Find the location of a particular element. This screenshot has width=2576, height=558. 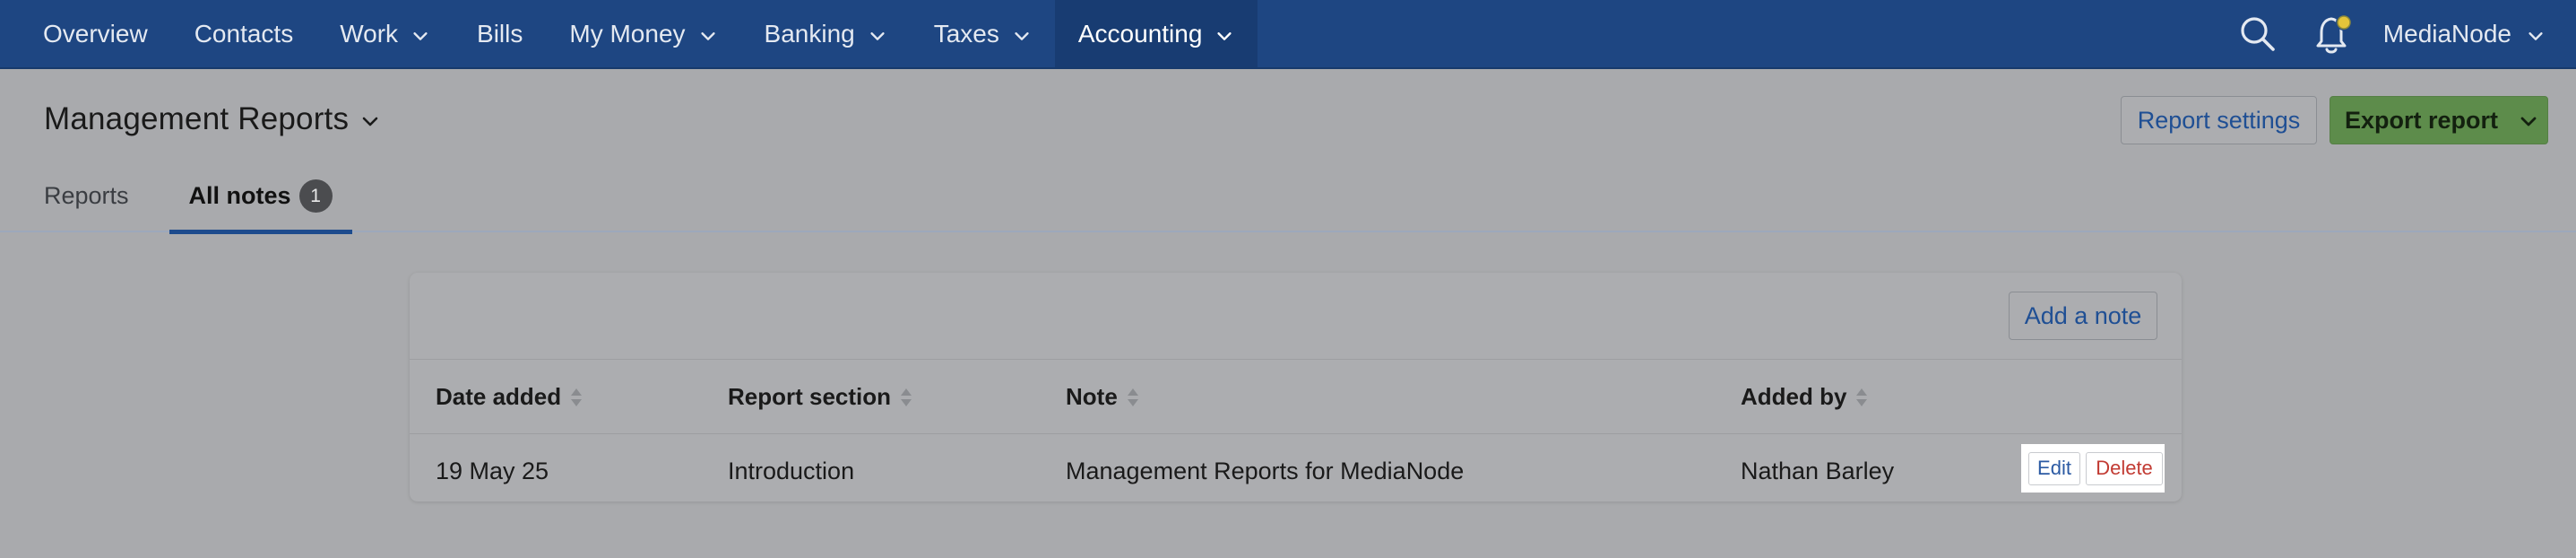

report-title-dropdown: Management Reports is located at coordinates (212, 119).